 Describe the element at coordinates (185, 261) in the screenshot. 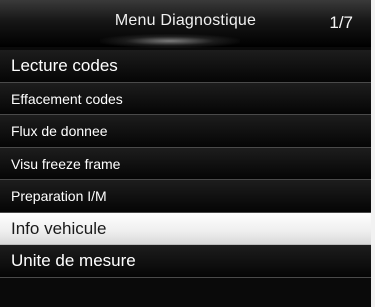

I see `menu-item-unite-de-mesure: Unite de mesure` at that location.